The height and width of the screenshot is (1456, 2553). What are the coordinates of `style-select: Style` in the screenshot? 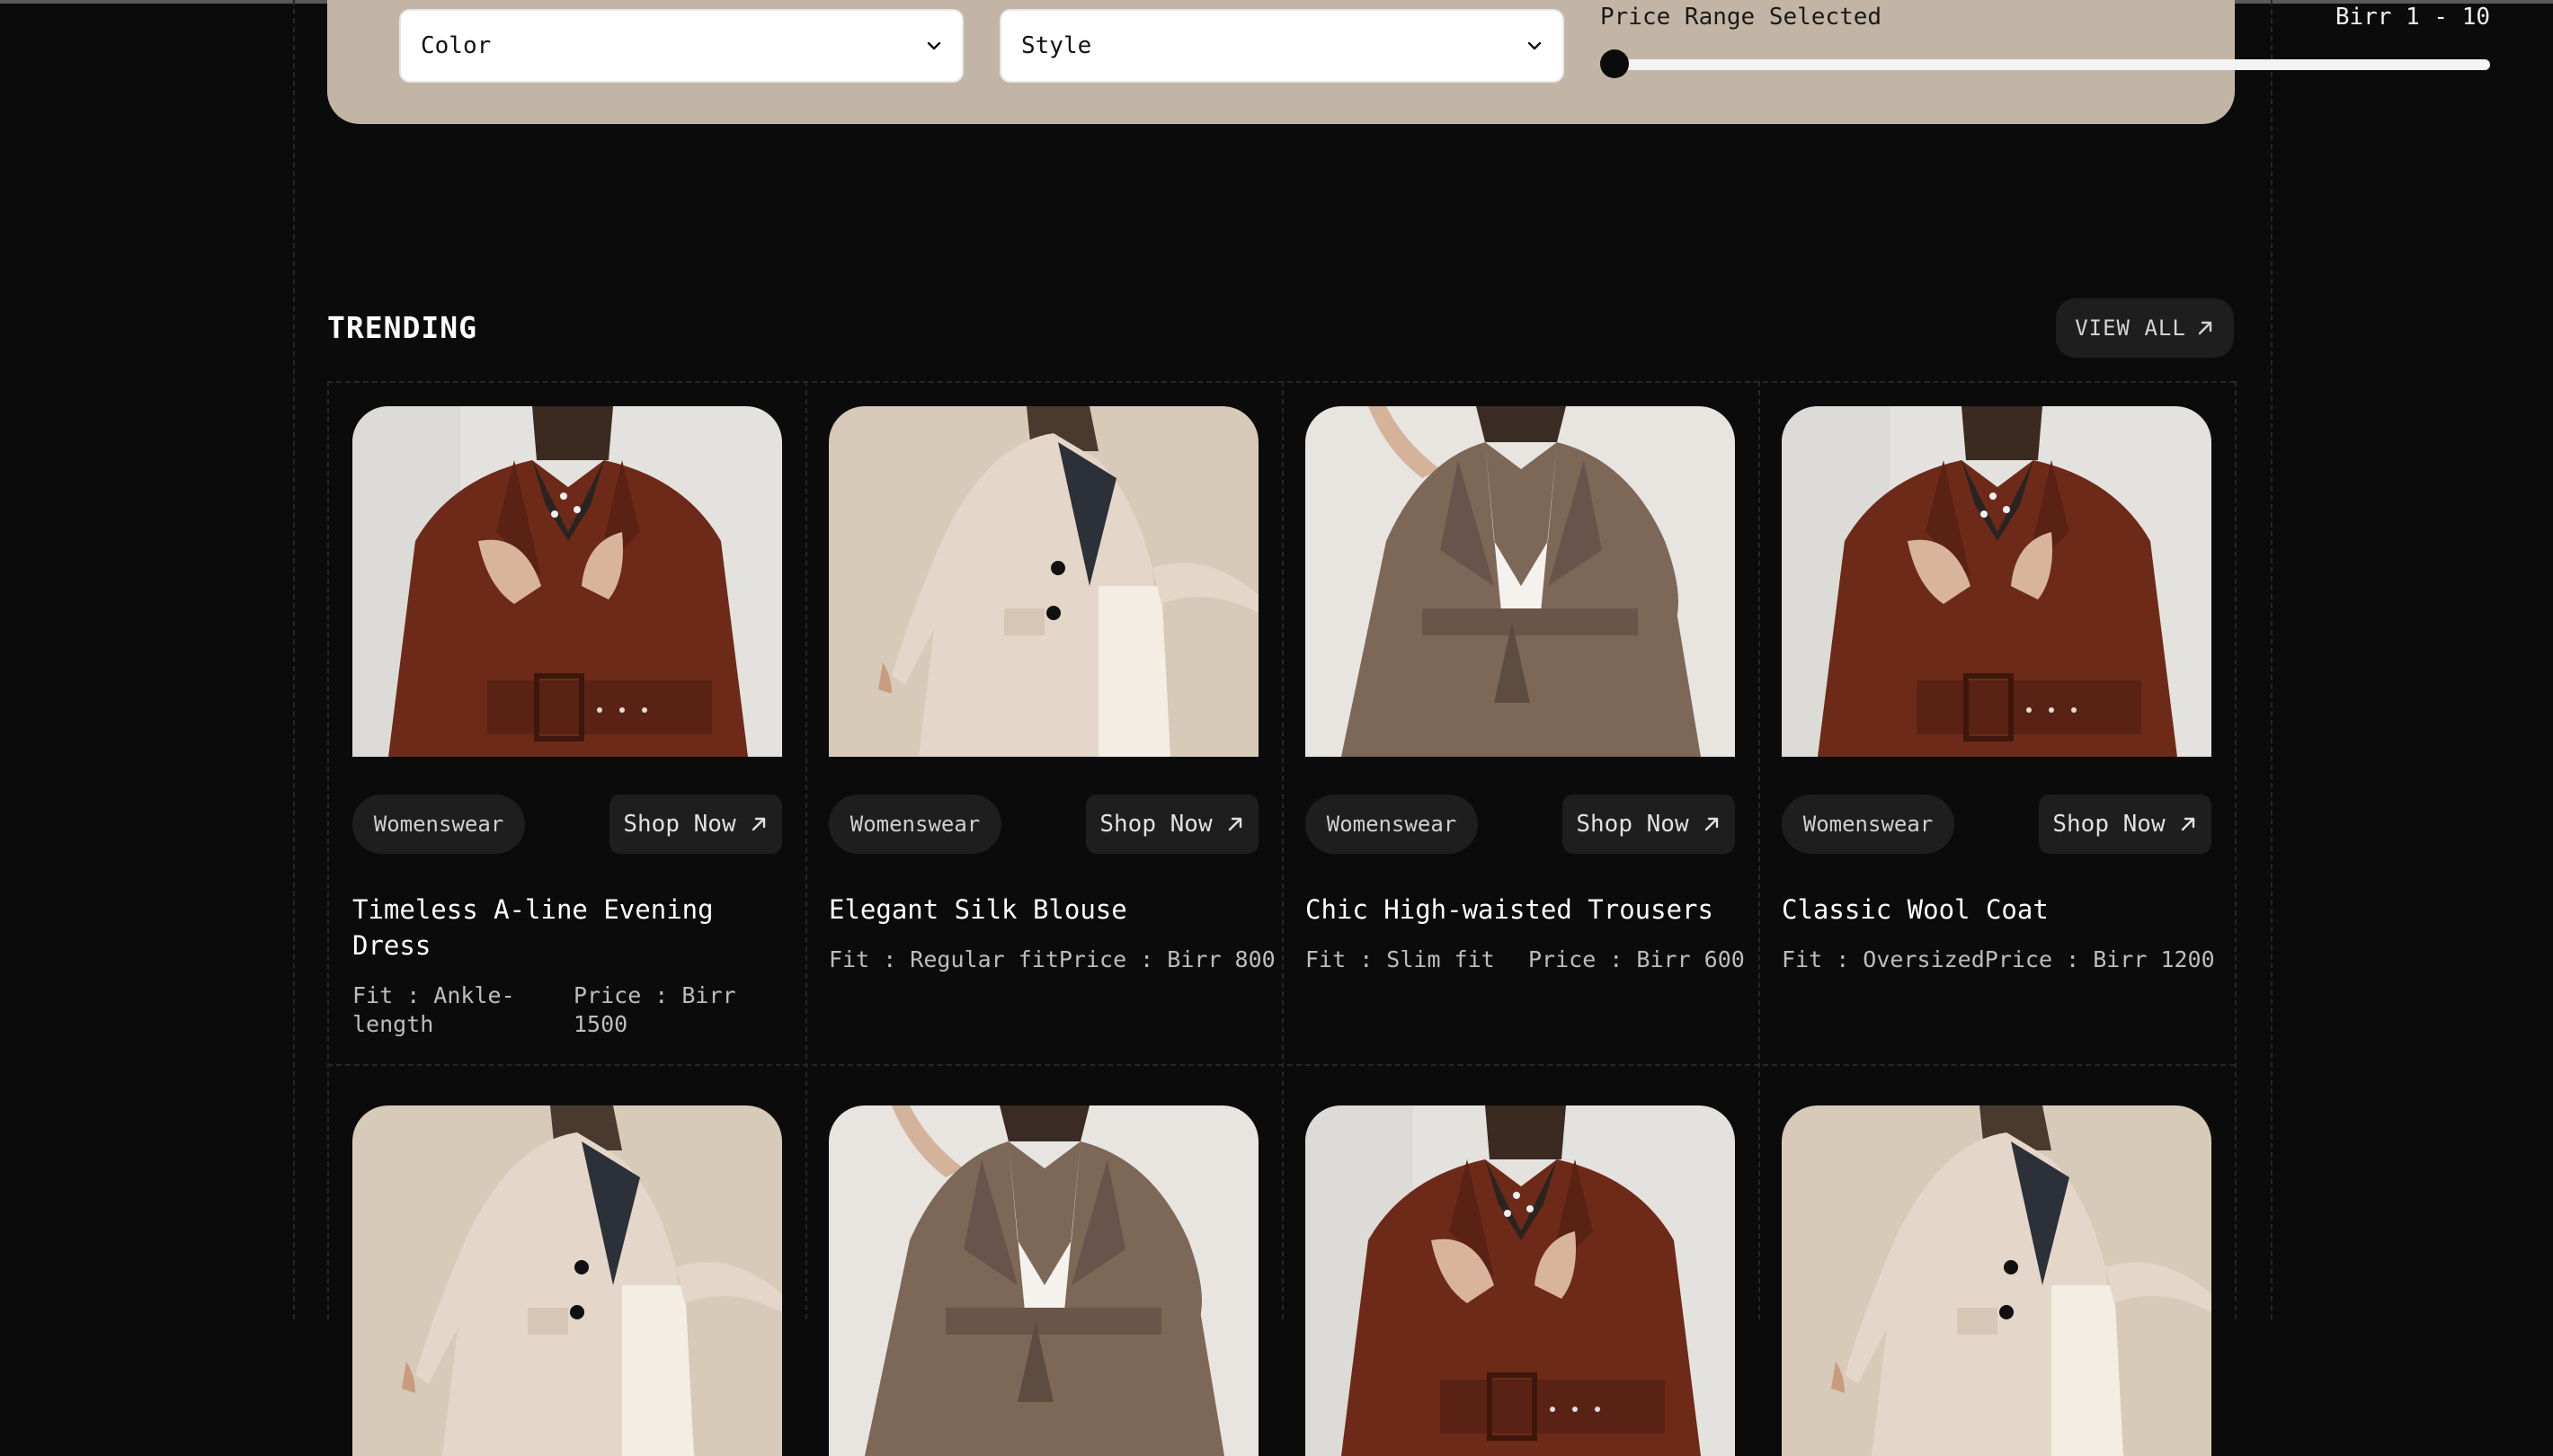 It's located at (1282, 46).